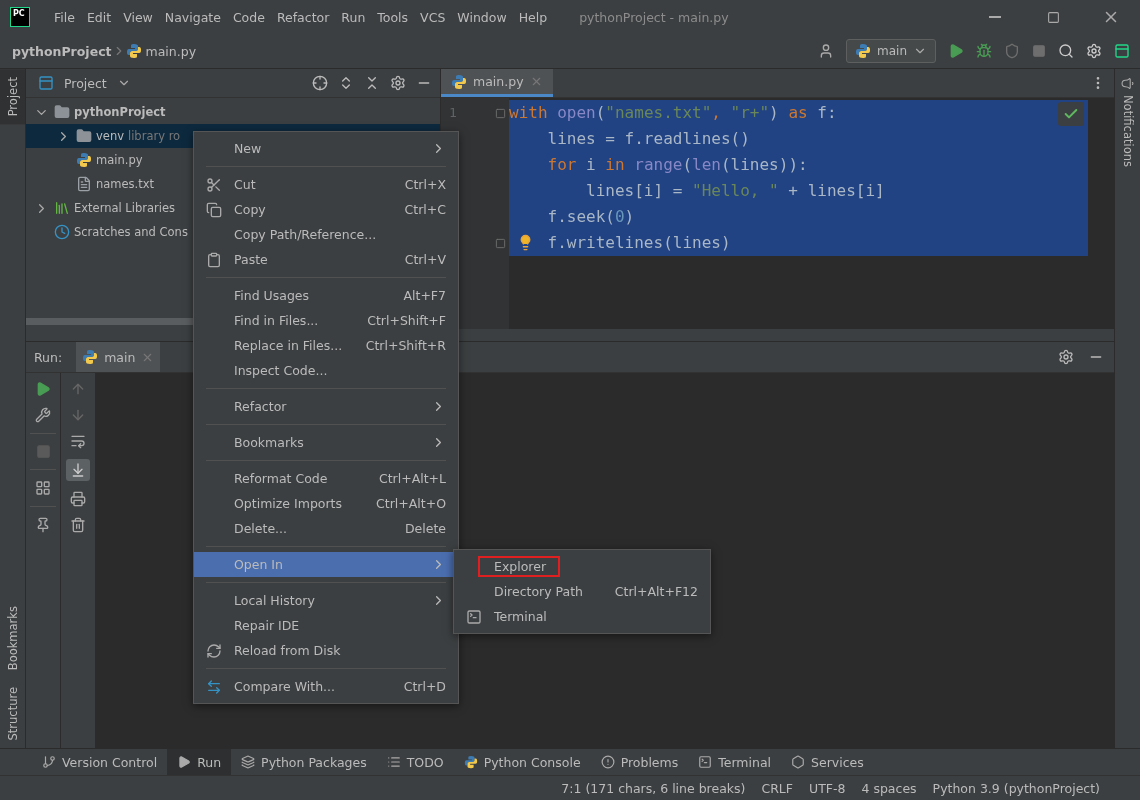 Image resolution: width=1140 pixels, height=800 pixels. I want to click on tree-label: names.txt, so click(125, 184).